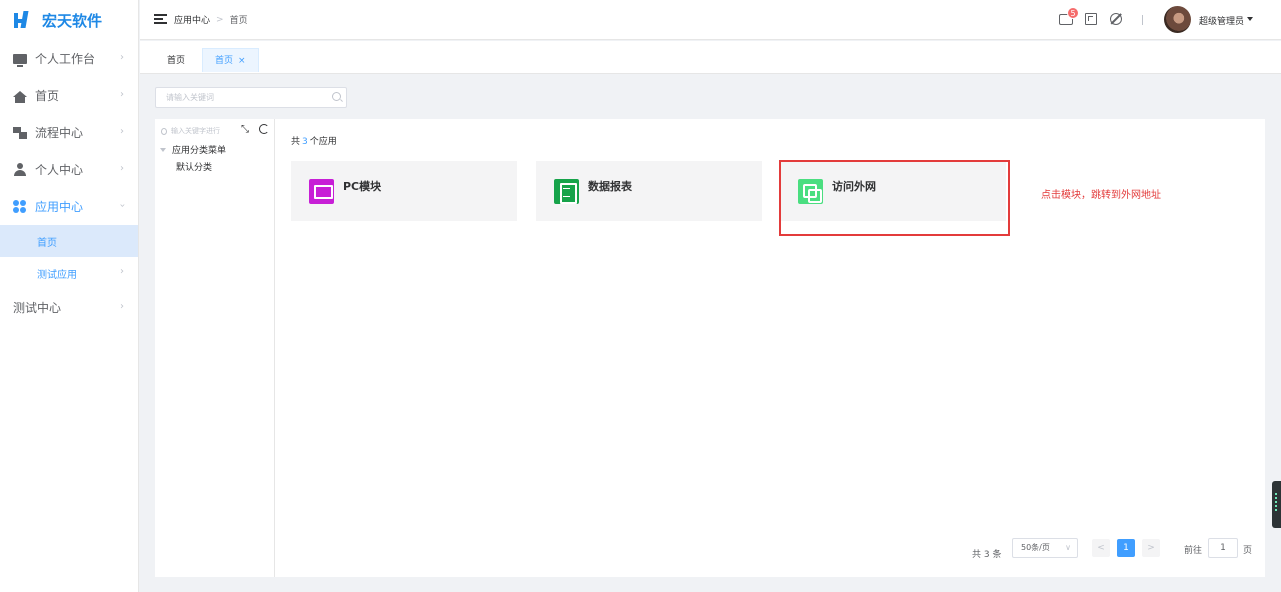 The height and width of the screenshot is (592, 1281). Describe the element at coordinates (1091, 19) in the screenshot. I see `fullscreen-icon` at that location.